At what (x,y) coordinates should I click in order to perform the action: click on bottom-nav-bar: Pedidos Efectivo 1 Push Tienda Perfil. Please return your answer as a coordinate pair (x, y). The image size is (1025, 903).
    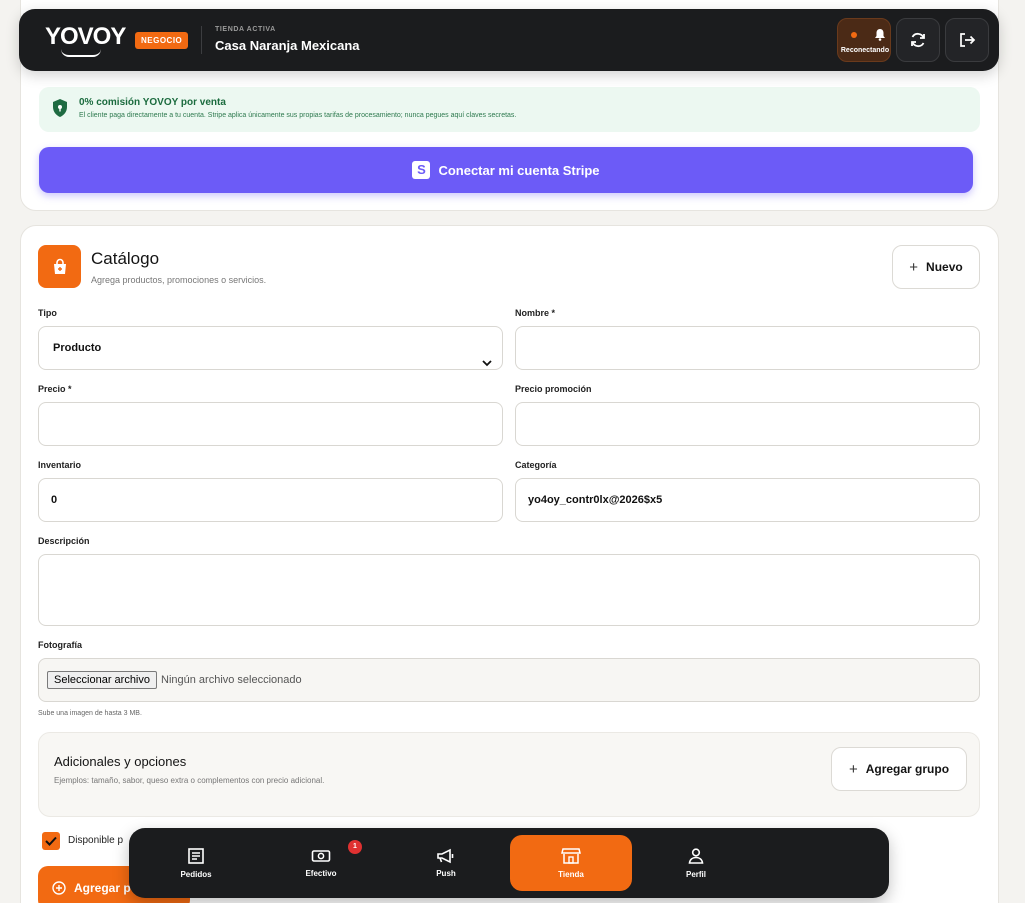
    Looking at the image, I should click on (509, 863).